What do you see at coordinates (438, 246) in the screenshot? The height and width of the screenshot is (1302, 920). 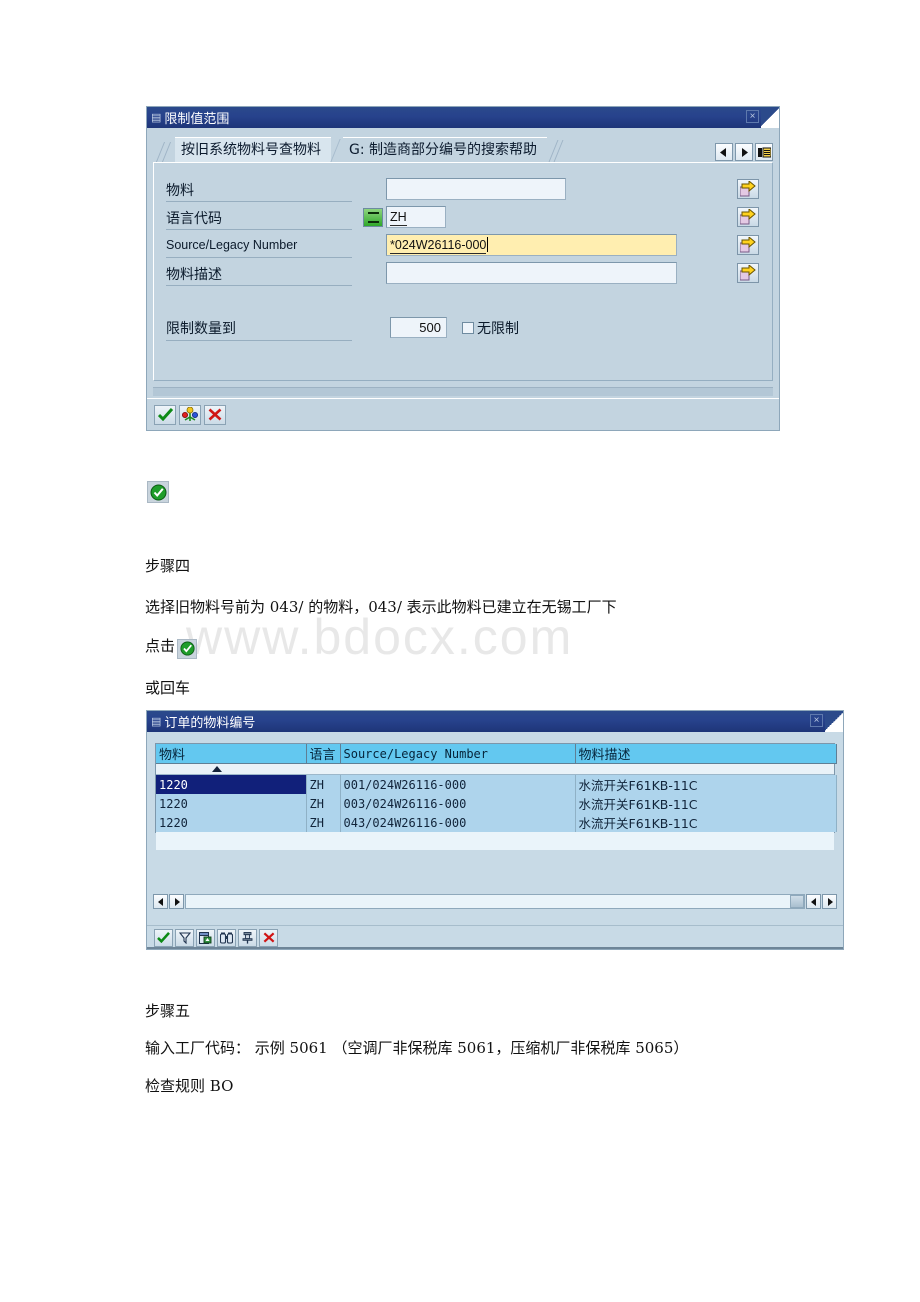 I see `input-source-legacy-number-value: *024W26116-000` at bounding box center [438, 246].